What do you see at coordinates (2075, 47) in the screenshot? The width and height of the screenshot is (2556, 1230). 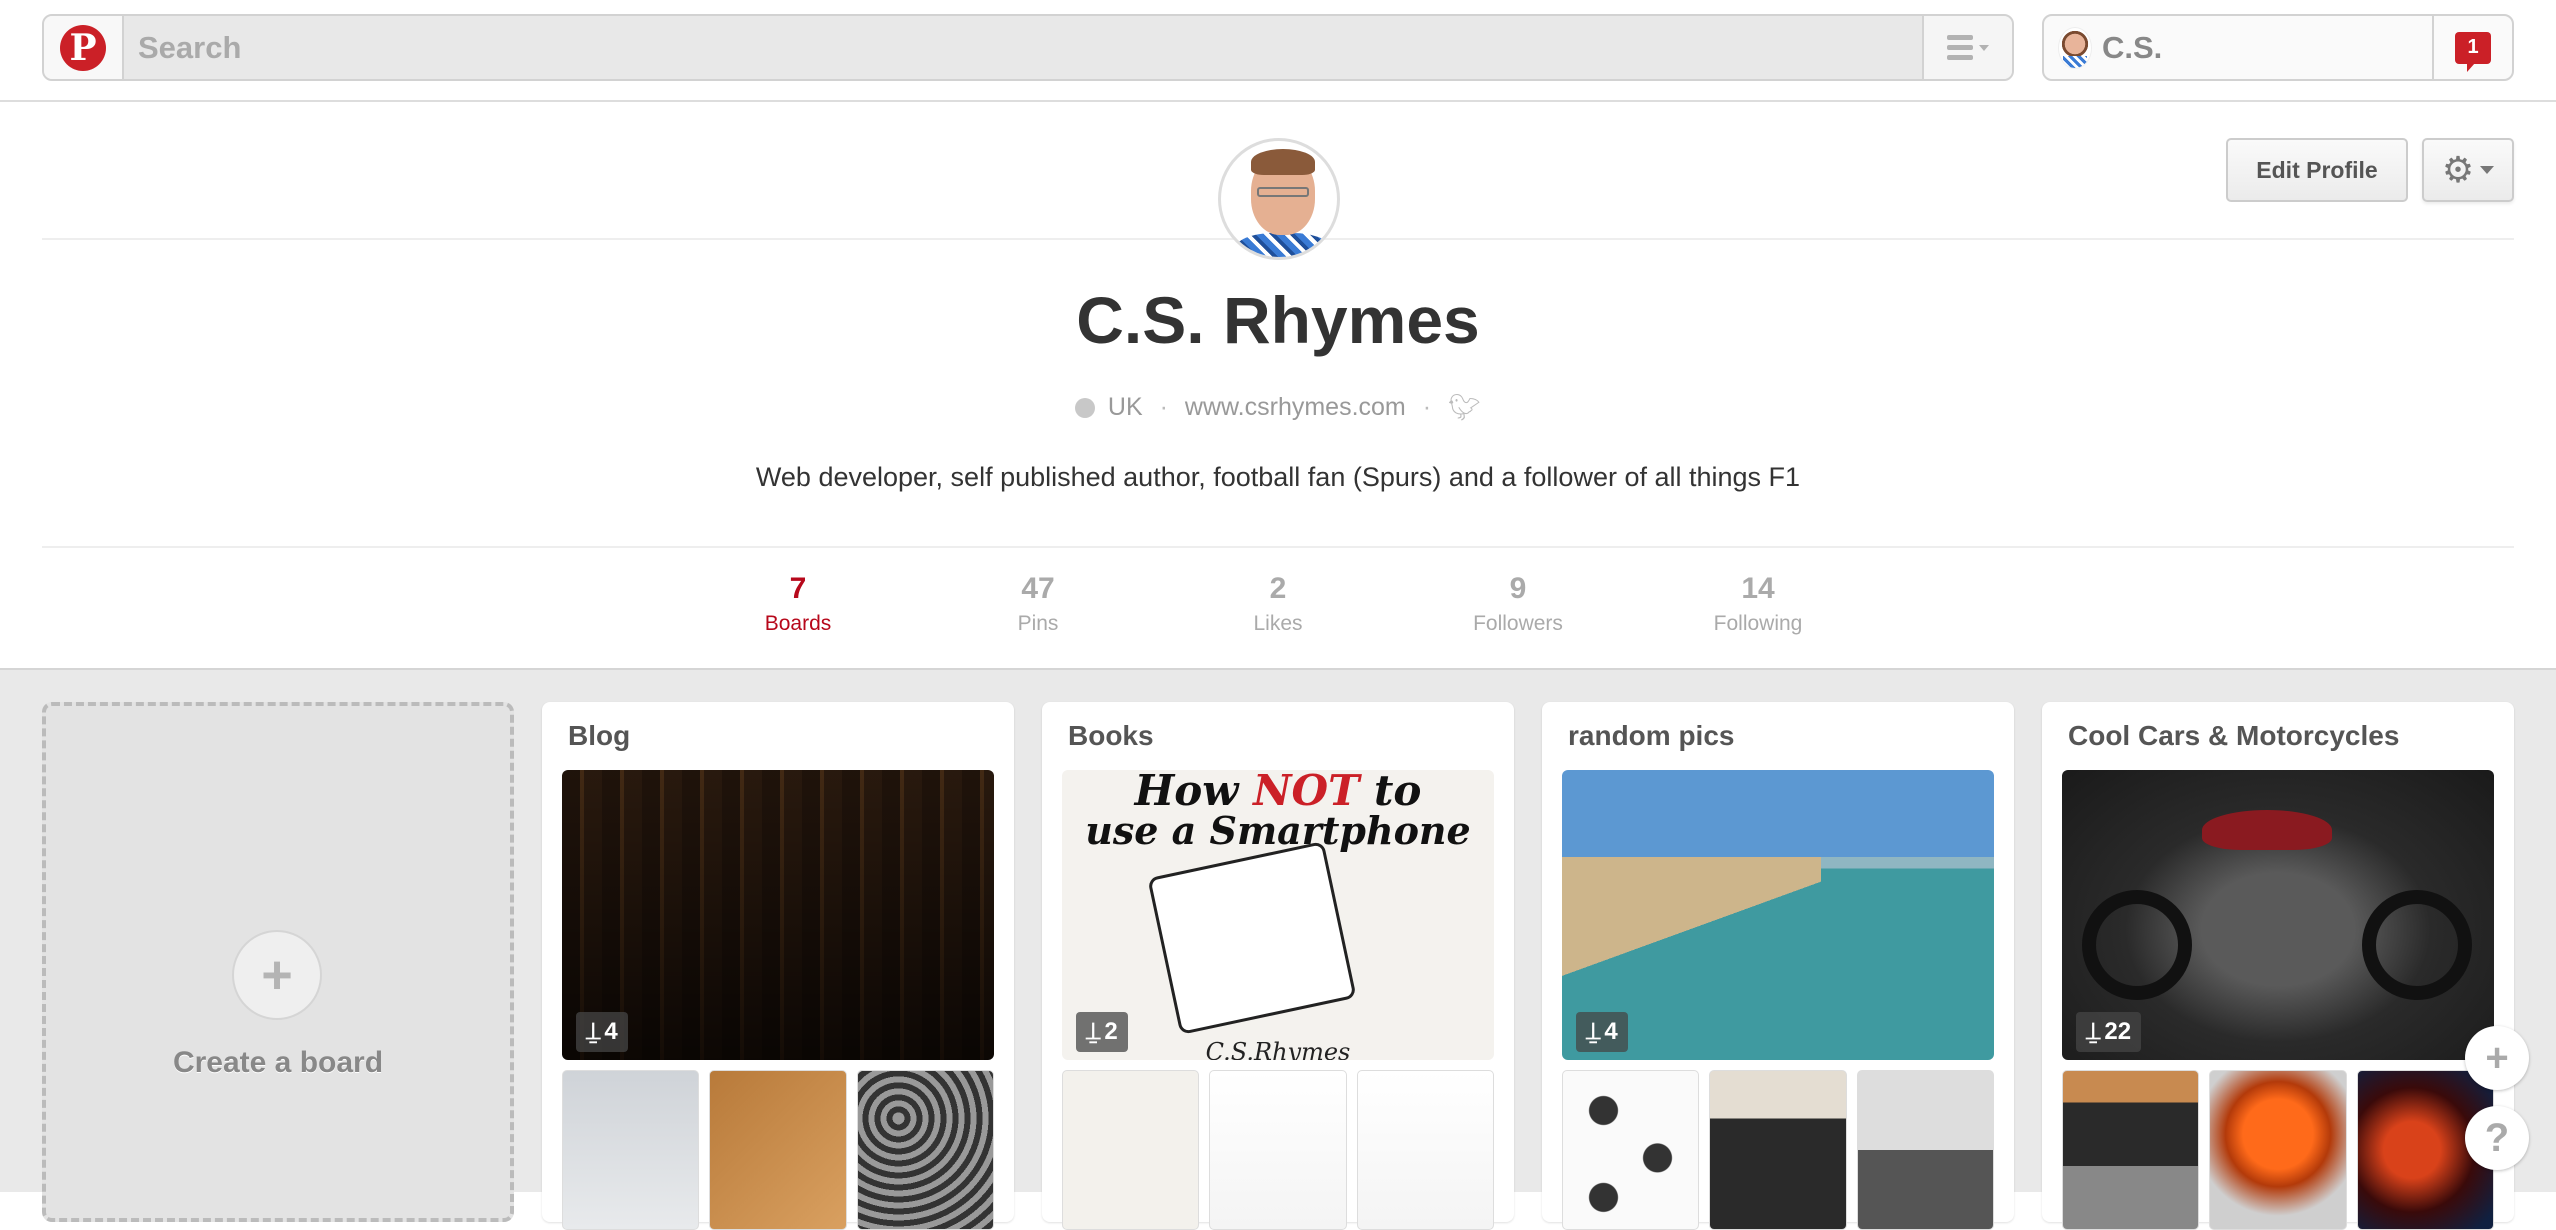 I see `user-avatar` at bounding box center [2075, 47].